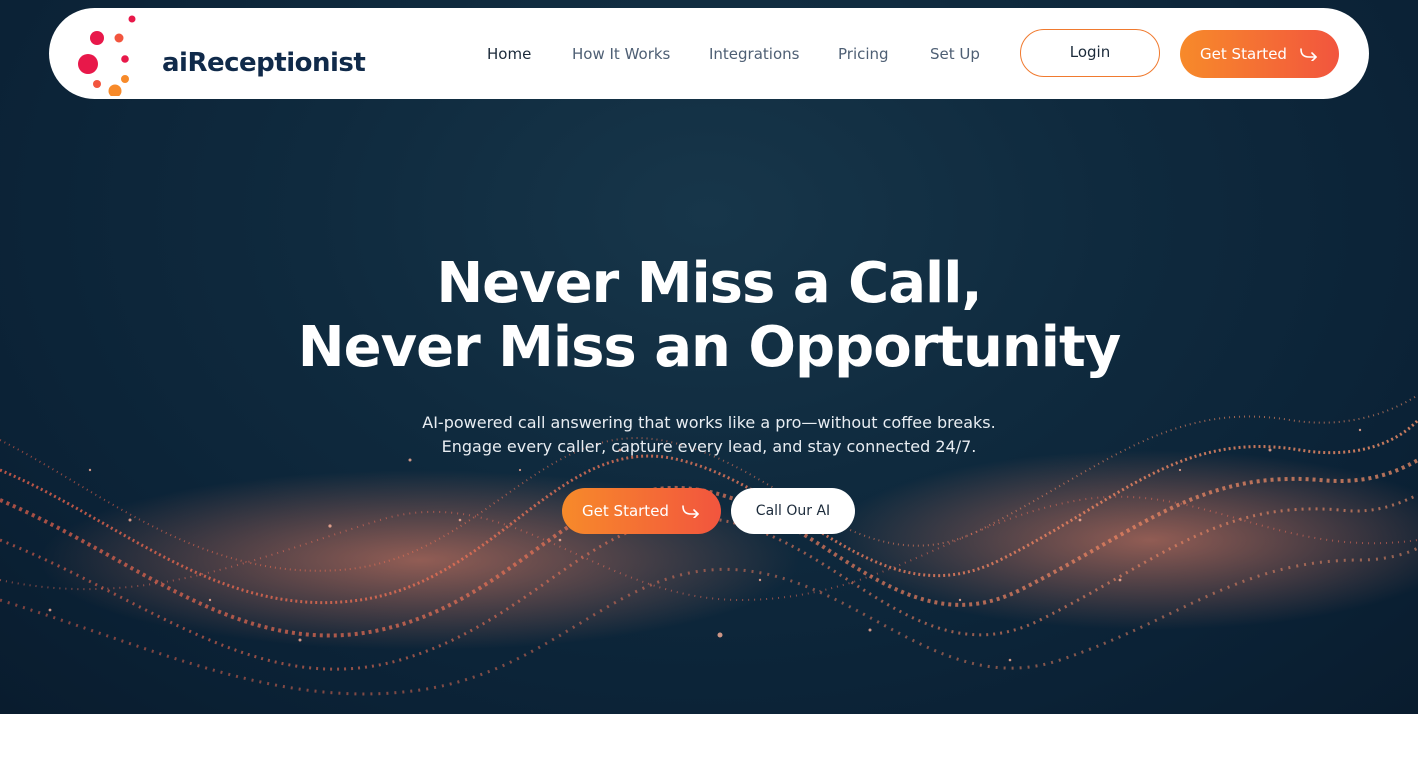  What do you see at coordinates (709, 283) in the screenshot?
I see `hero-title-line-1: Never Miss a Call,` at bounding box center [709, 283].